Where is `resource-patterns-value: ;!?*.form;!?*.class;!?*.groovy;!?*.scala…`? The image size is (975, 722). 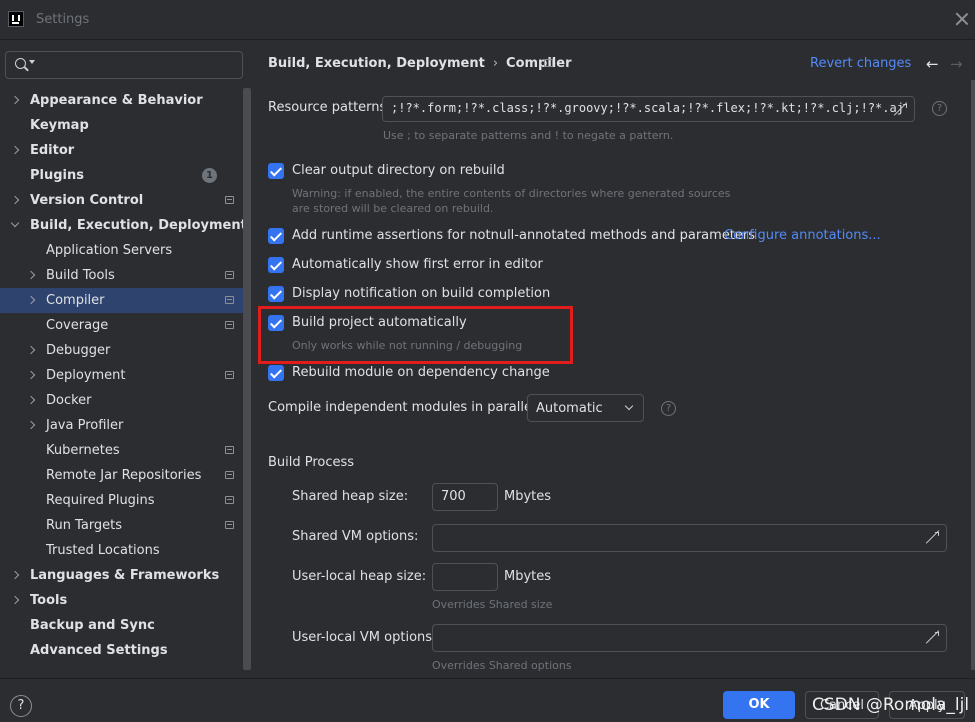
resource-patterns-value: ;!?*.form;!?*.class;!?*.groovy;!?*.scala… is located at coordinates (647, 108).